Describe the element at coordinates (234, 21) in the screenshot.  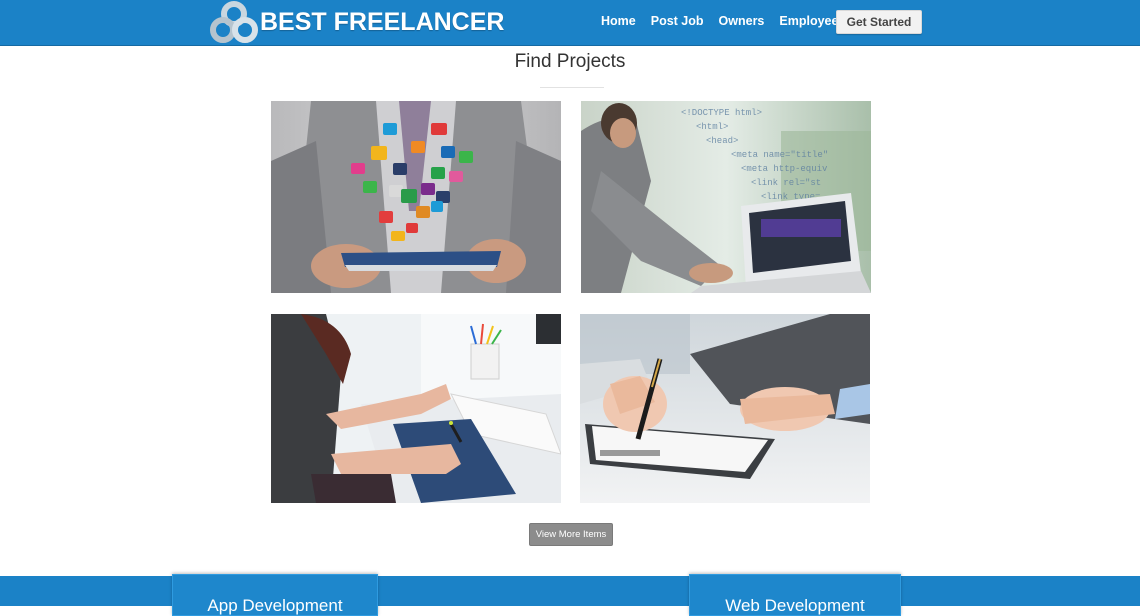
I see `triple-ring-logo-icon` at that location.